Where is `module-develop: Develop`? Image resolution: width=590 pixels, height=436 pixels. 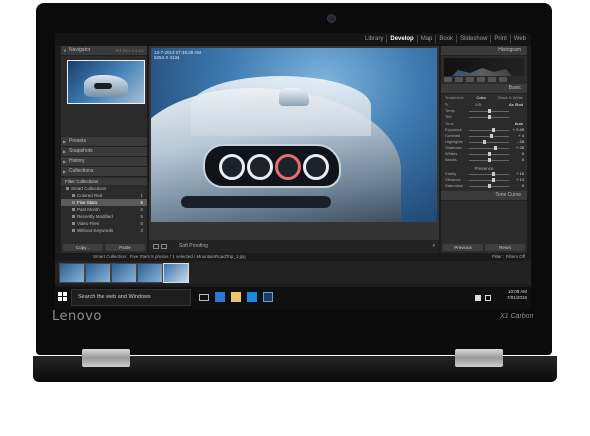 module-develop: Develop is located at coordinates (401, 39).